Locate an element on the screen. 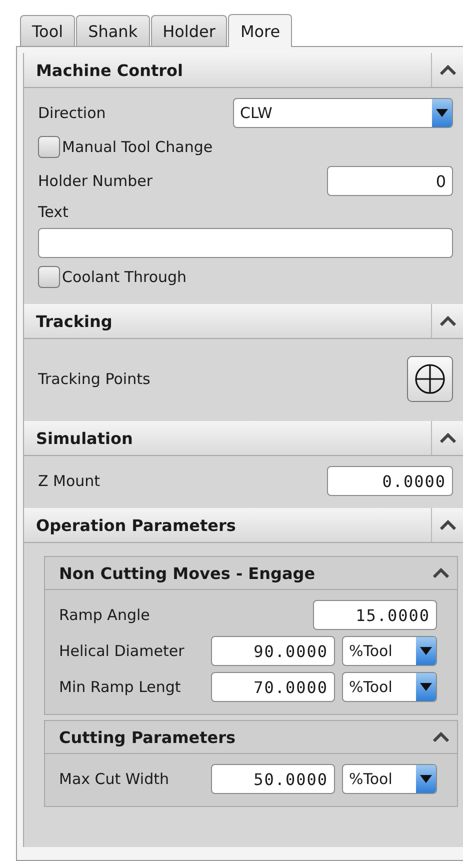 The height and width of the screenshot is (861, 463). text-field is located at coordinates (245, 243).